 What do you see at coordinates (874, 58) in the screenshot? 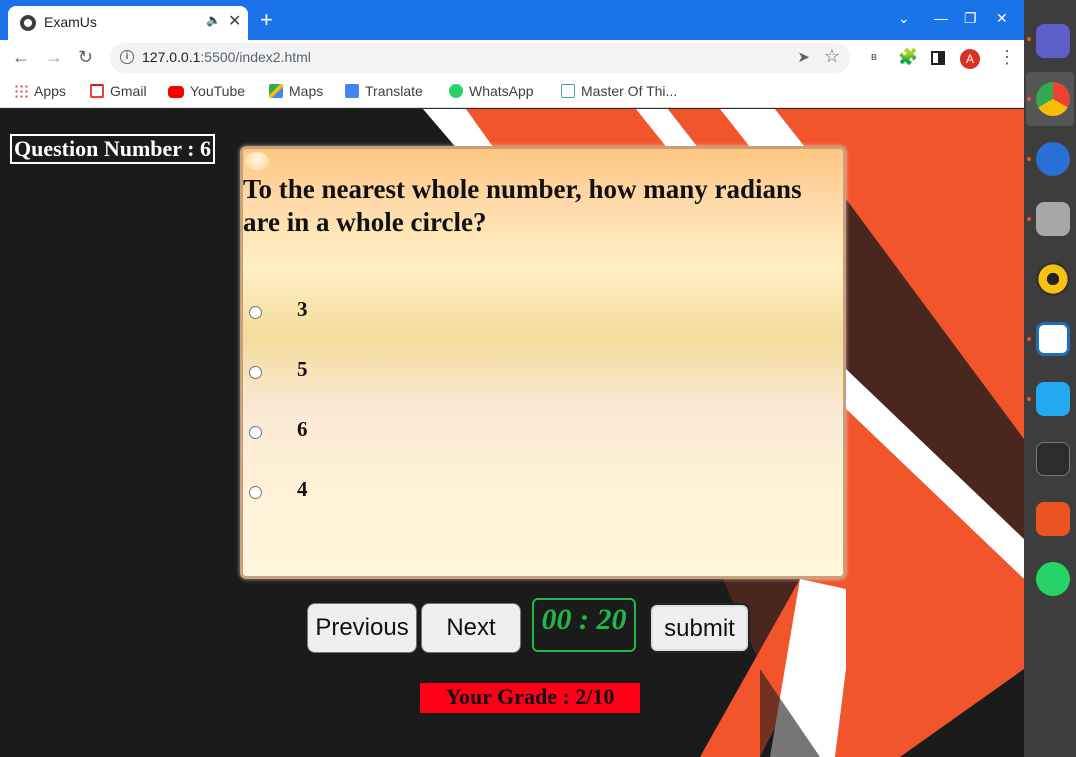
I see `extension-b-icon: B` at bounding box center [874, 58].